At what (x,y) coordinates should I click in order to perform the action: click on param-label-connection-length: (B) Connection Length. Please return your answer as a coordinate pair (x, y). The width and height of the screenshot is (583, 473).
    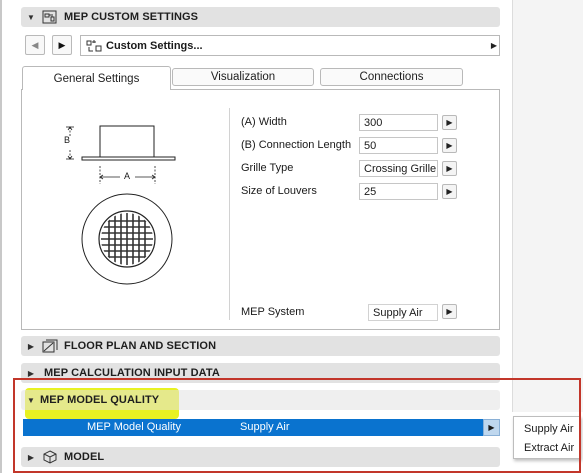
    Looking at the image, I should click on (296, 145).